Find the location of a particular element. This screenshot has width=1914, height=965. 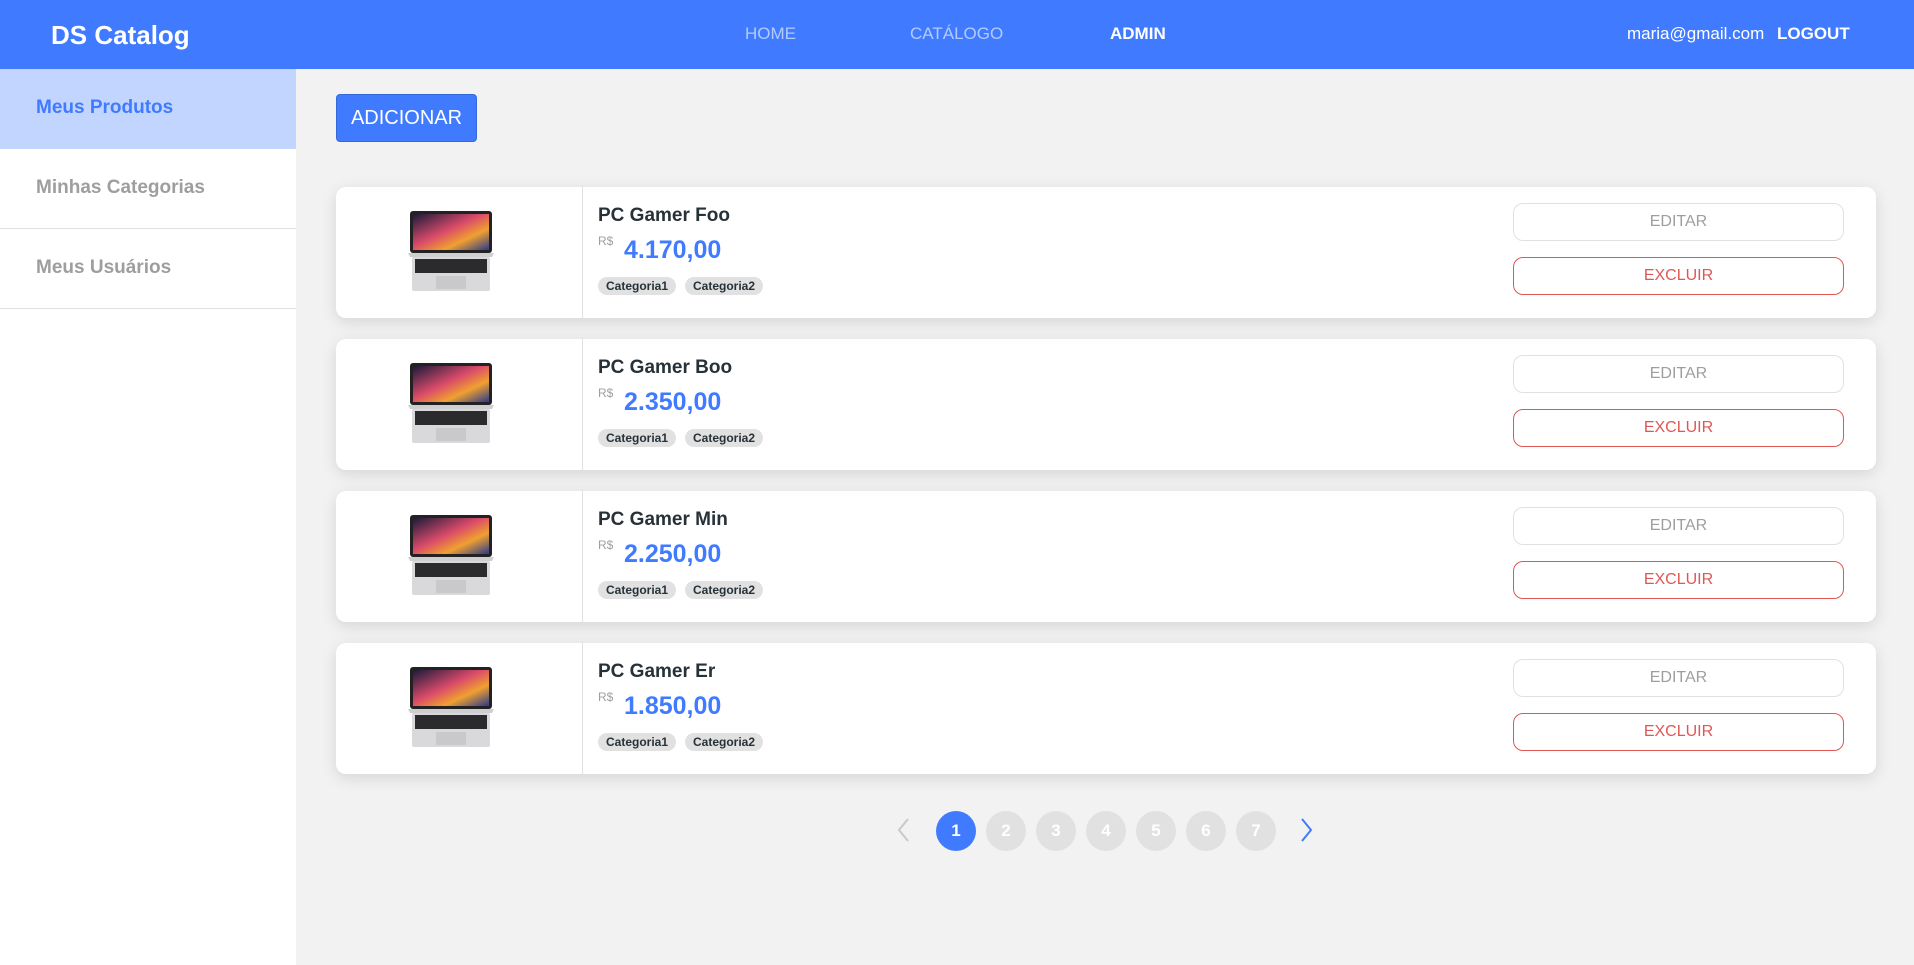

product-price: 2.250,00 is located at coordinates (673, 554).